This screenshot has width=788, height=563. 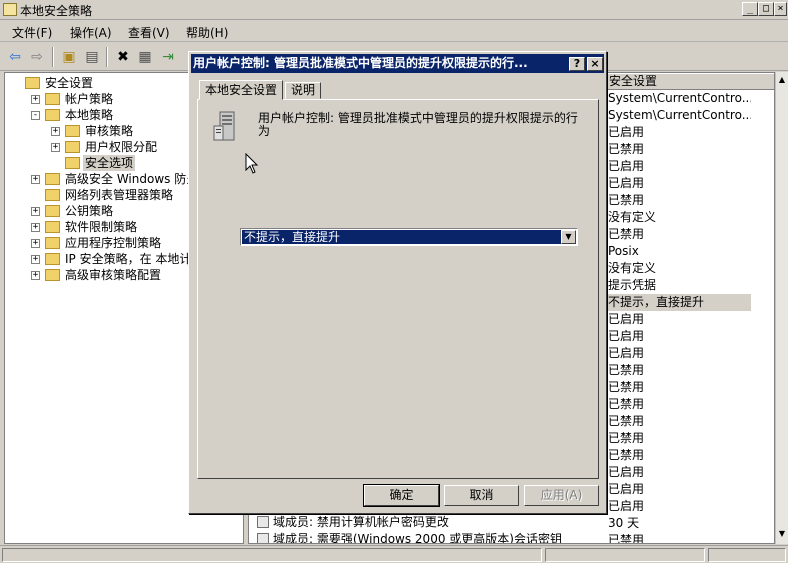 I want to click on menu-help: 帮助(H), so click(x=207, y=32).